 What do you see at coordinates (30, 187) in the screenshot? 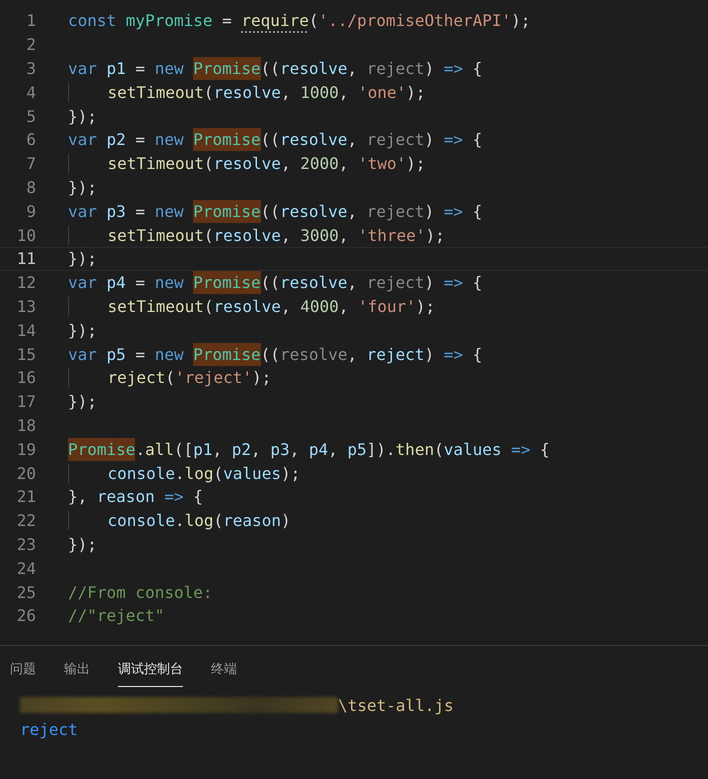
I see `line-number: 8` at bounding box center [30, 187].